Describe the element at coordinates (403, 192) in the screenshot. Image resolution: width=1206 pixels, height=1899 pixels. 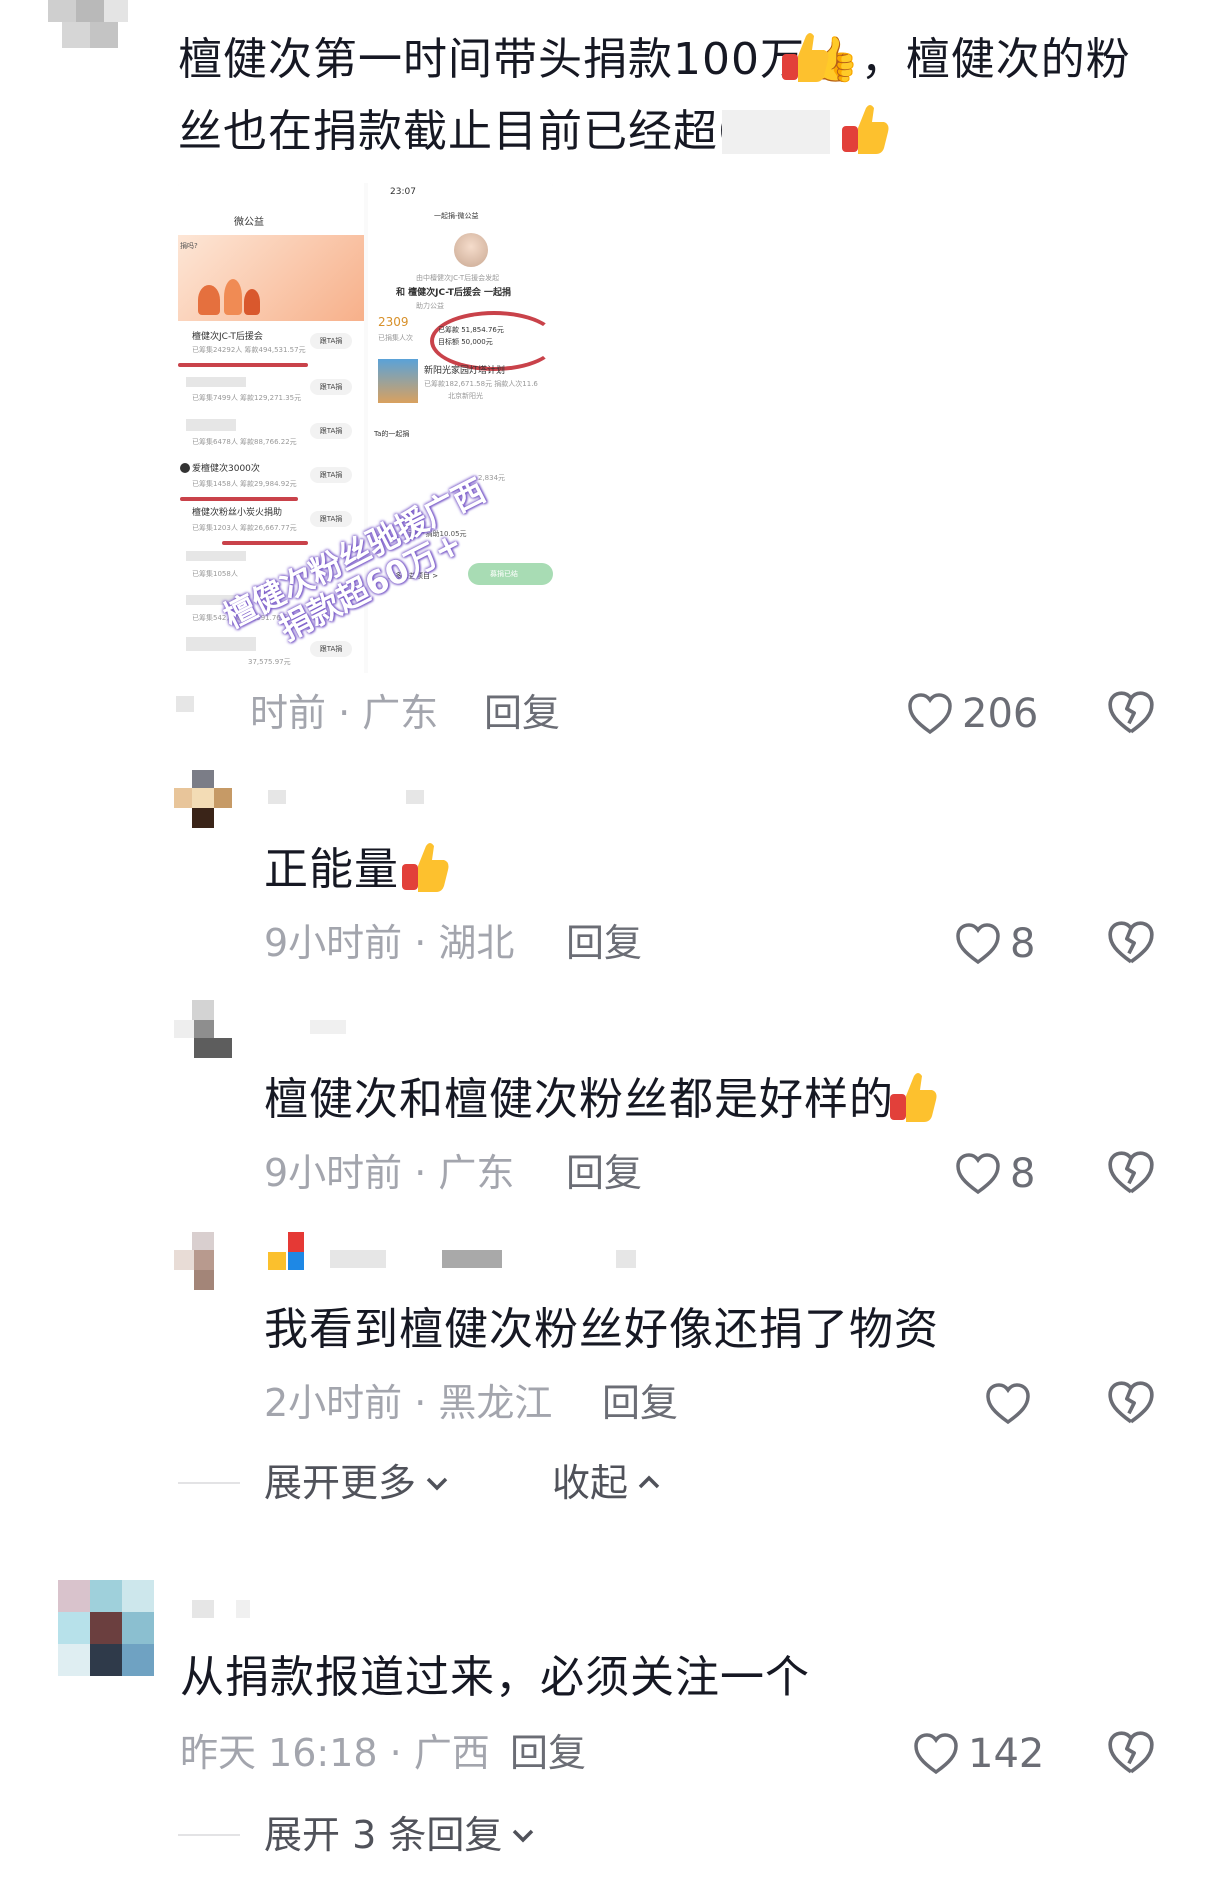
I see `status-time: 23:07` at that location.